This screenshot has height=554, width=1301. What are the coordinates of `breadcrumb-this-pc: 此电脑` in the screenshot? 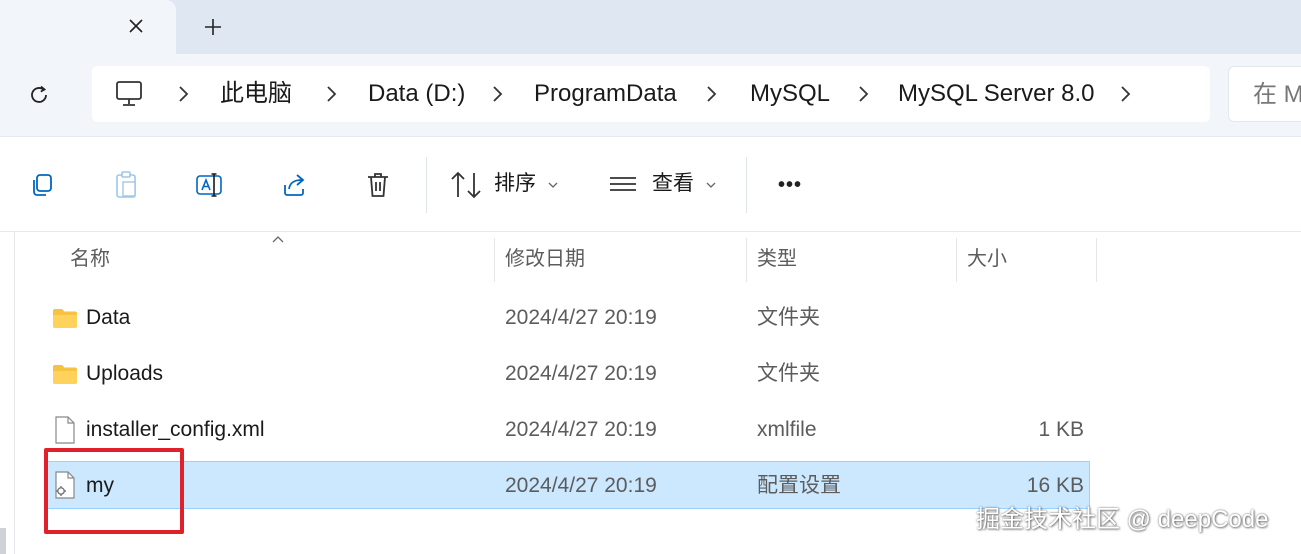 It's located at (256, 94).